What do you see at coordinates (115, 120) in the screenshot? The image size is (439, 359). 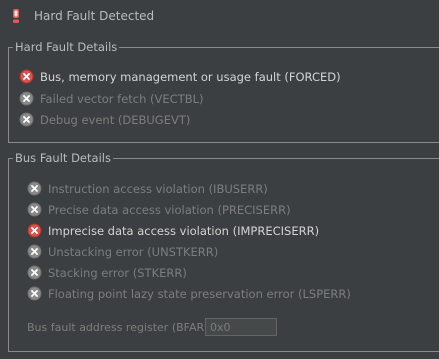 I see `fault-item-label: Debug event (DEBUGEVT)` at bounding box center [115, 120].